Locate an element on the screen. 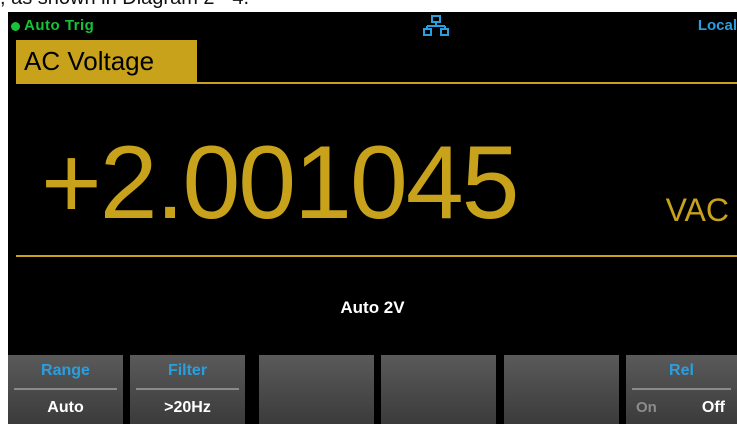  softkey-range: Range Auto is located at coordinates (65, 389).